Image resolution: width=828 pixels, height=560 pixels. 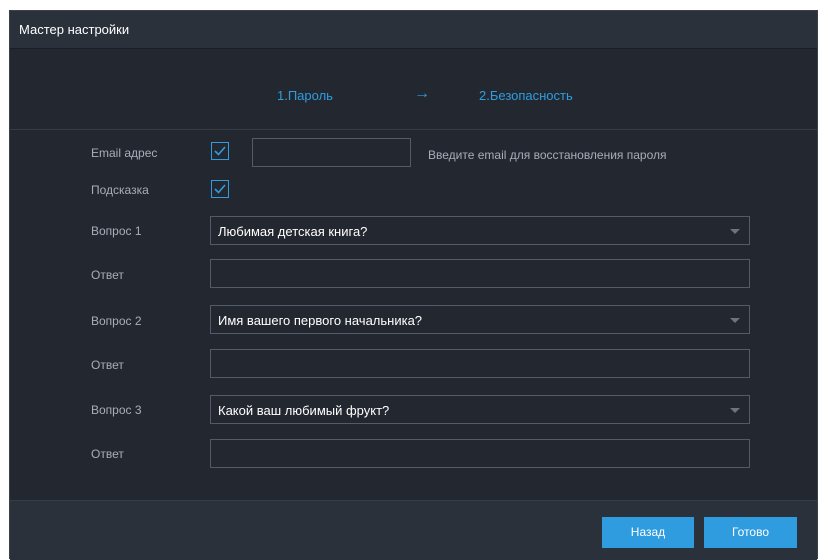 I want to click on wizard-steps: 1.Пароль → 2.Безопасность, so click(x=413, y=94).